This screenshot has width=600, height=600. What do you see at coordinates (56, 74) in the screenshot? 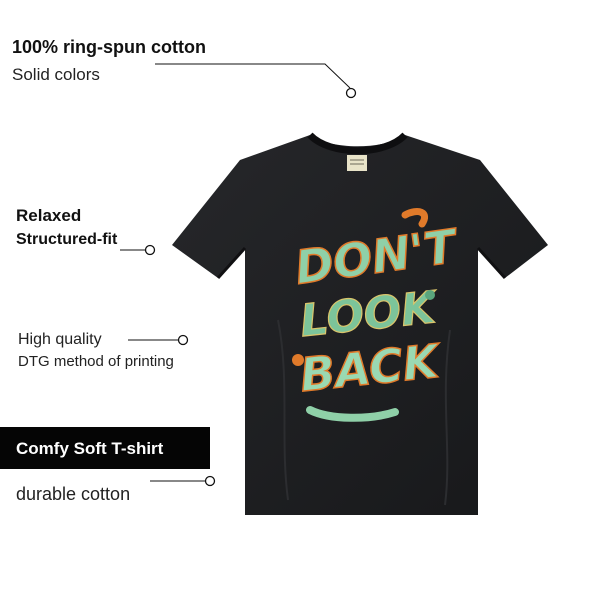
I see `cotton-feature-subtitle: Solid colors` at bounding box center [56, 74].